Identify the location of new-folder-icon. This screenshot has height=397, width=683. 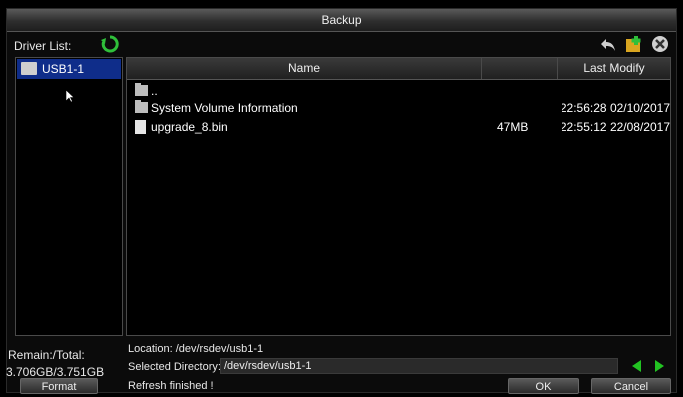
(634, 44).